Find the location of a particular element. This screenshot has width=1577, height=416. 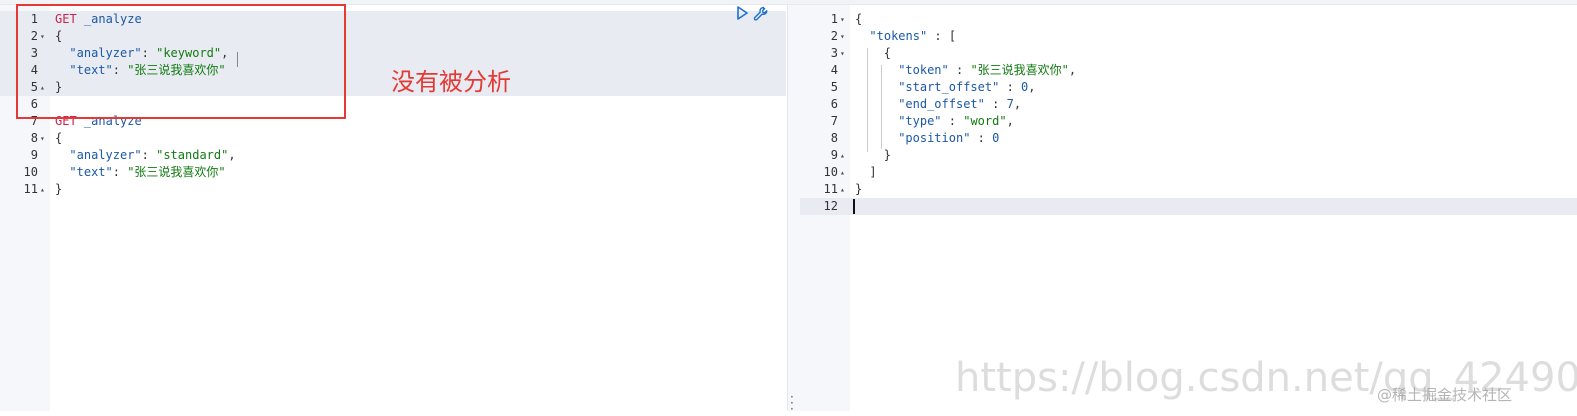

code-text: "tokens" : [ is located at coordinates (912, 36).